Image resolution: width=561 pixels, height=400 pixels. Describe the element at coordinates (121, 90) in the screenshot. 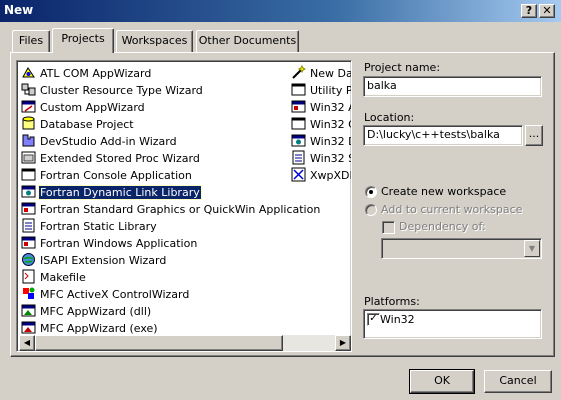

I see `list-item-label: Cluster Resource Type Wizard` at that location.